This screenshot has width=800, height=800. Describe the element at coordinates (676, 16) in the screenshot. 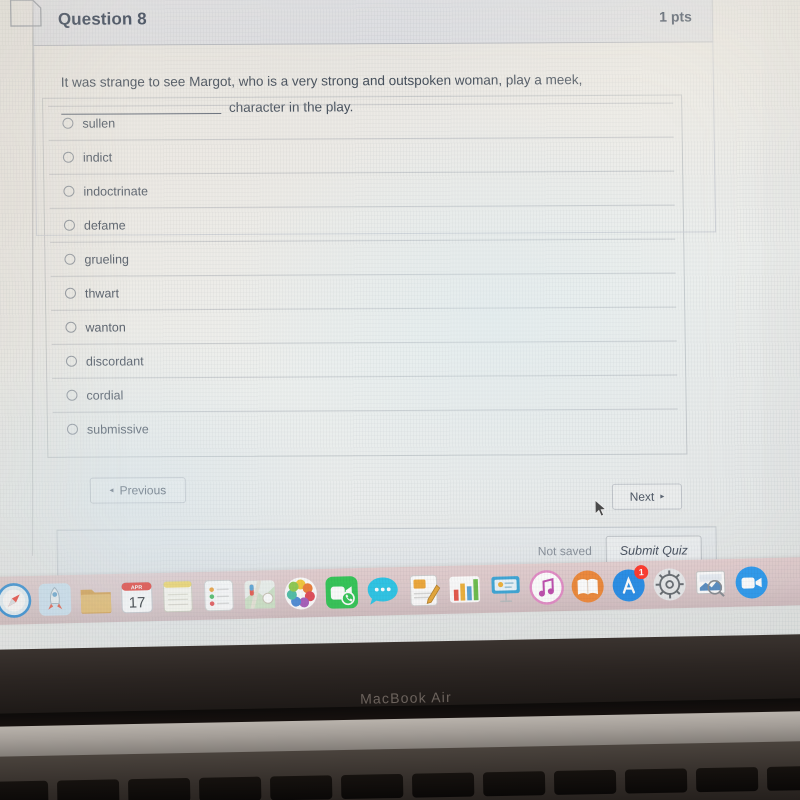

I see `question-points: 1 pts` at that location.